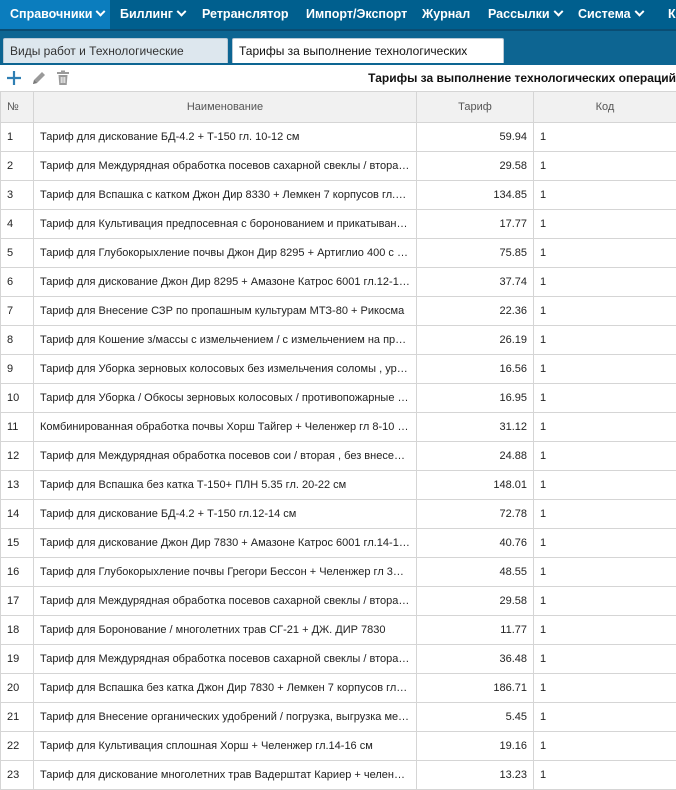 The height and width of the screenshot is (790, 676). What do you see at coordinates (475, 311) in the screenshot?
I see `row-tariff-cell: 22.36` at bounding box center [475, 311].